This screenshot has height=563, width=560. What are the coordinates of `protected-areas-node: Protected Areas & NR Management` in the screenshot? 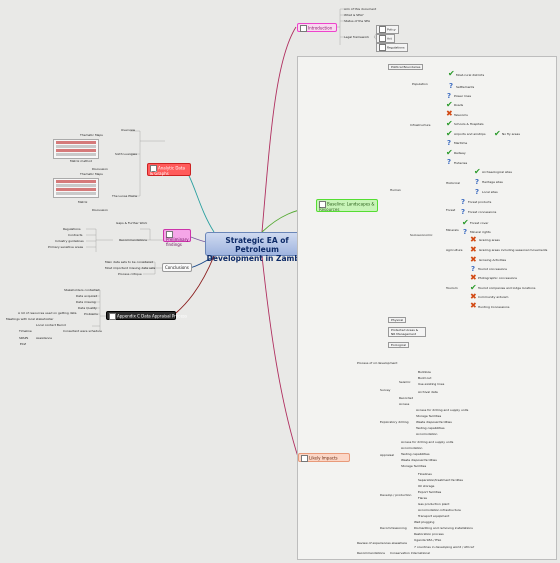 It's located at (407, 332).